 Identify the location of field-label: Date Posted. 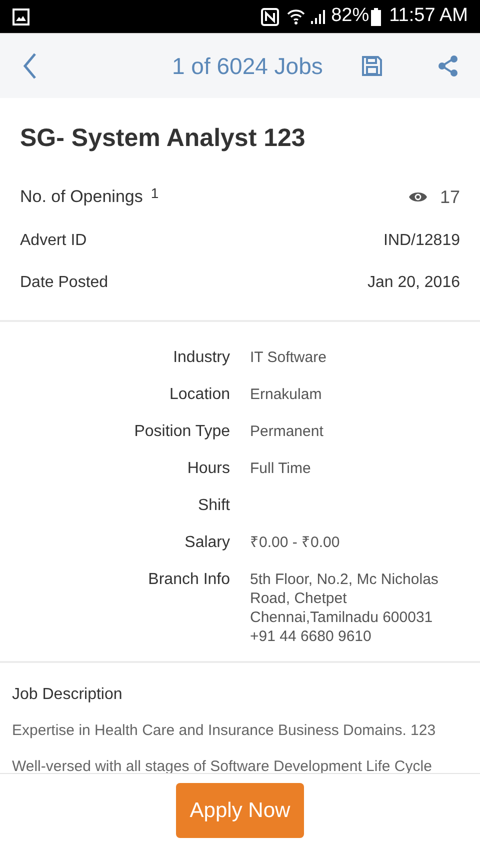
(64, 282).